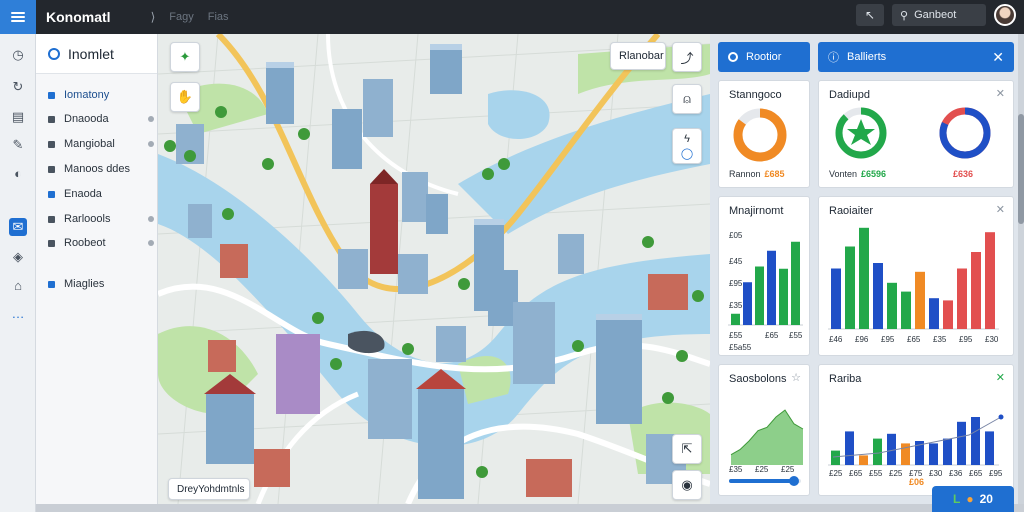  I want to click on page-scrollbar, so click(1021, 269).